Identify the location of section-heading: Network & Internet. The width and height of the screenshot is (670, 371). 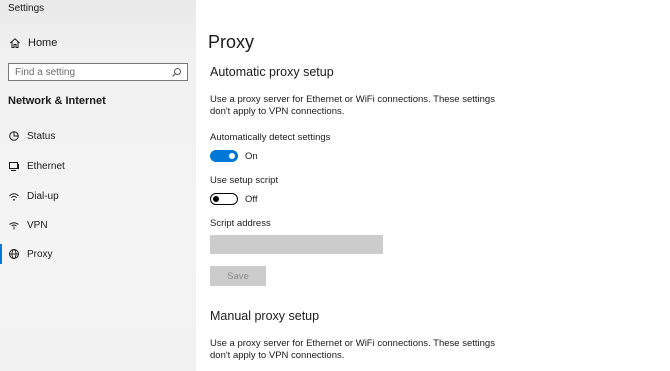
(57, 101).